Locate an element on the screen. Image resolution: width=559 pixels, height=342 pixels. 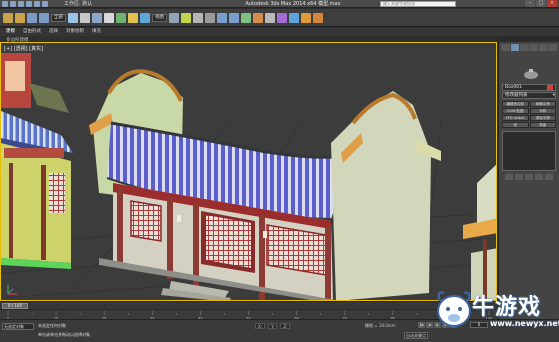
coordinate-display: X: Y: Z: is located at coordinates (273, 326).